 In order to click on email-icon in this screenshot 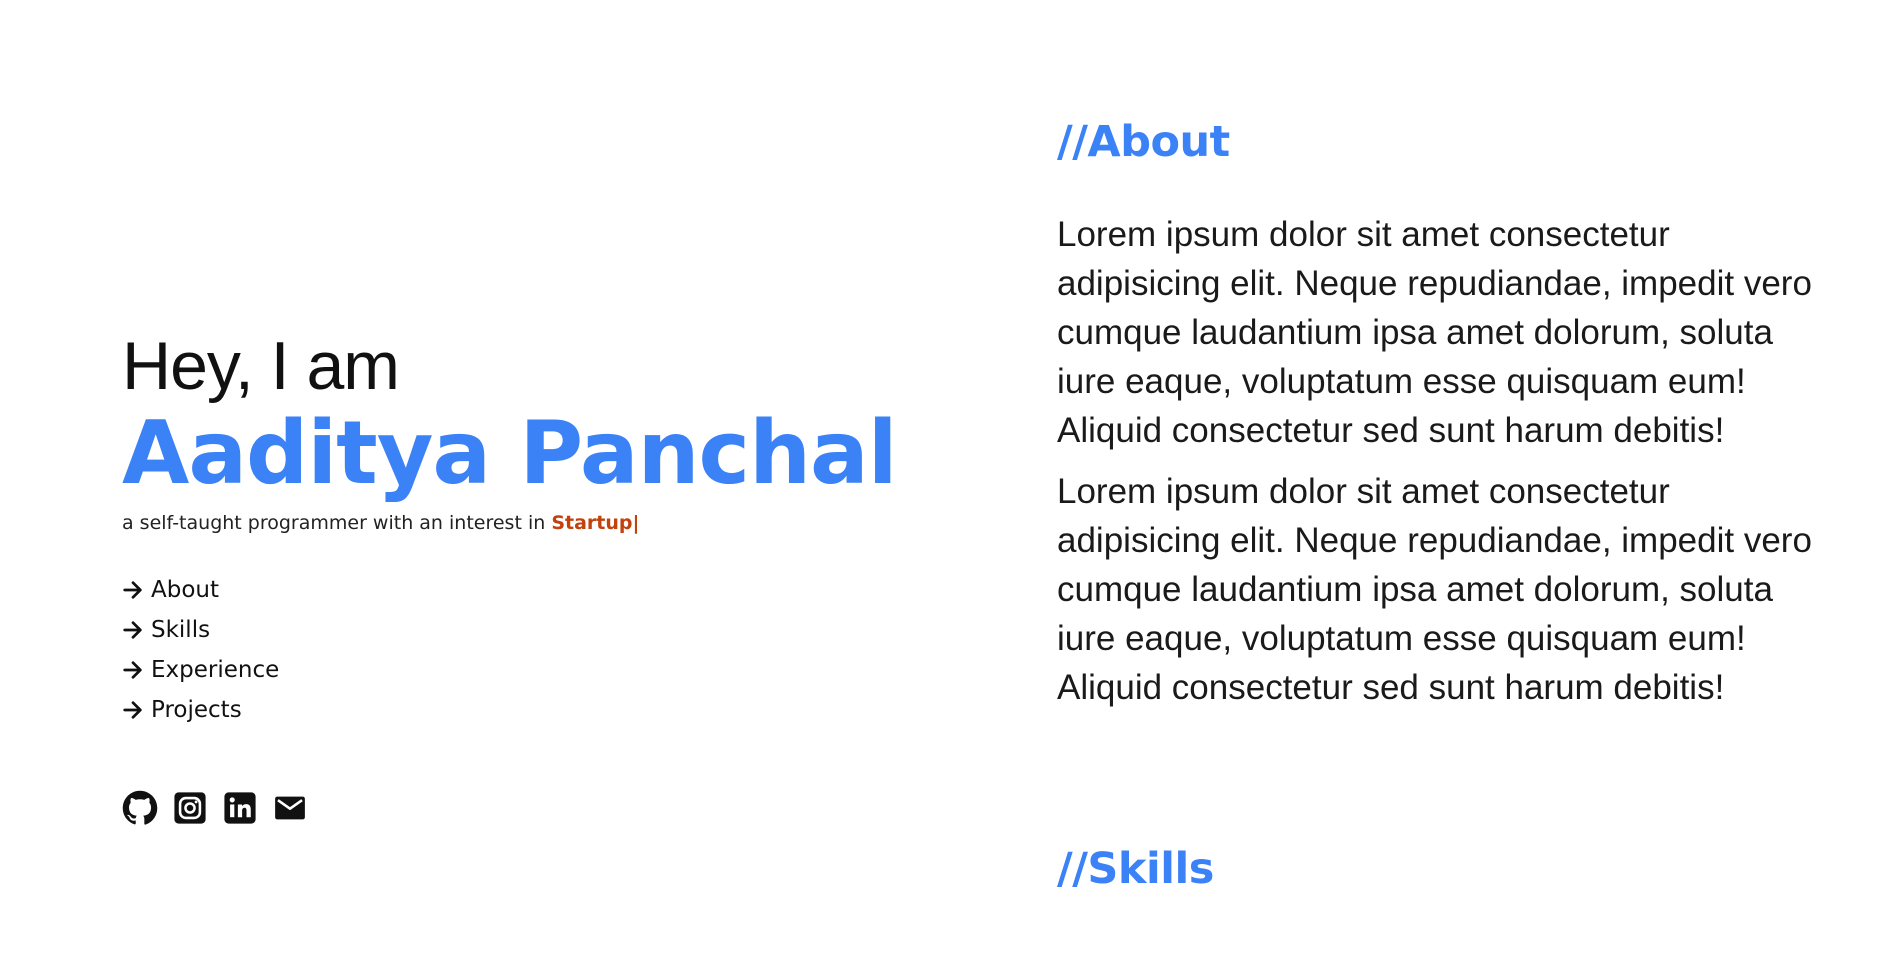, I will do `click(290, 808)`.